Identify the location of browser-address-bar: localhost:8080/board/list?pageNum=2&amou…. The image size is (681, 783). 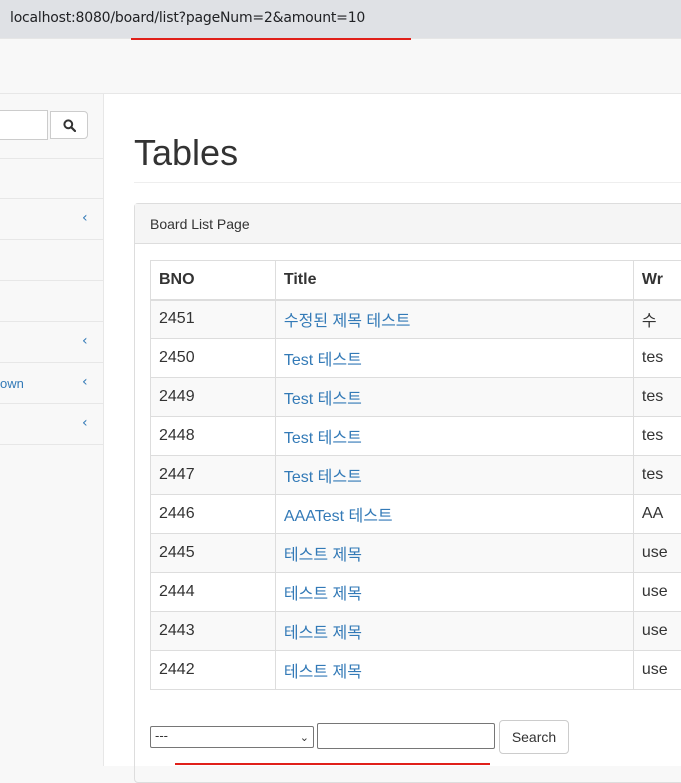
(340, 19).